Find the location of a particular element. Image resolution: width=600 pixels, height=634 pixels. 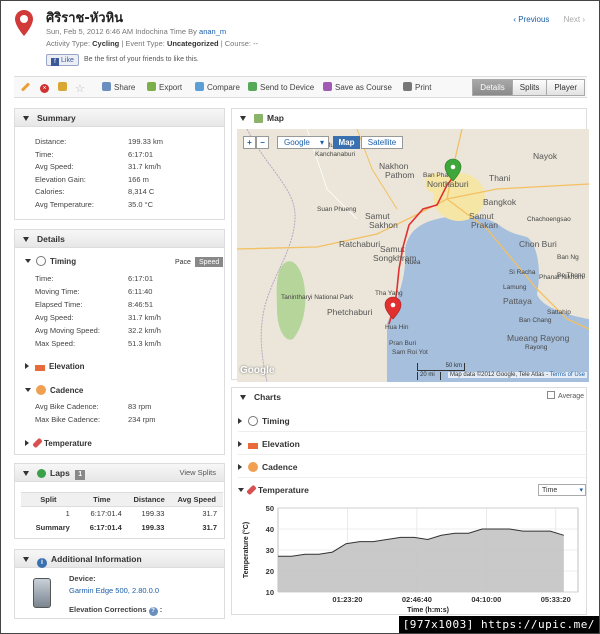

summary-stat-value: 6:17:01 is located at coordinates (141, 154).